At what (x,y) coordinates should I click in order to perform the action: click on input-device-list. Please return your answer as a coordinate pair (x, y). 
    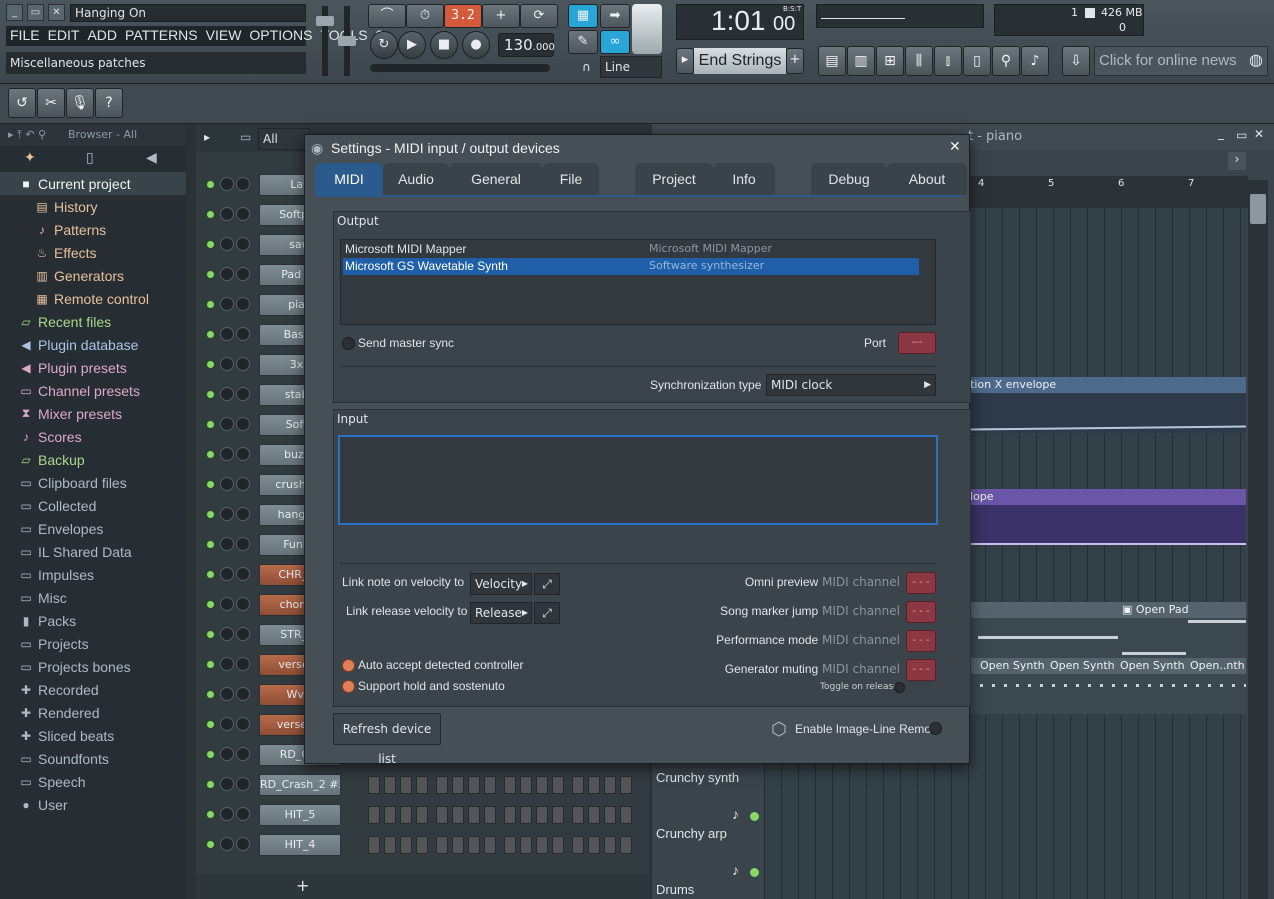
    Looking at the image, I should click on (638, 480).